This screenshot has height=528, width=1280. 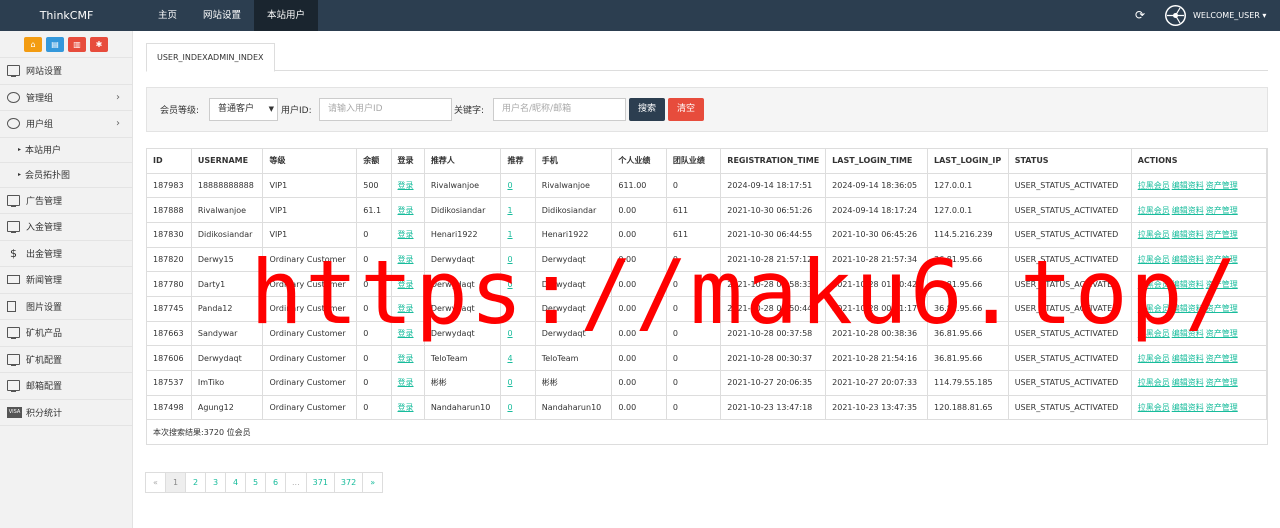 What do you see at coordinates (243, 109) in the screenshot?
I see `level-select: 普通客户 ▼` at bounding box center [243, 109].